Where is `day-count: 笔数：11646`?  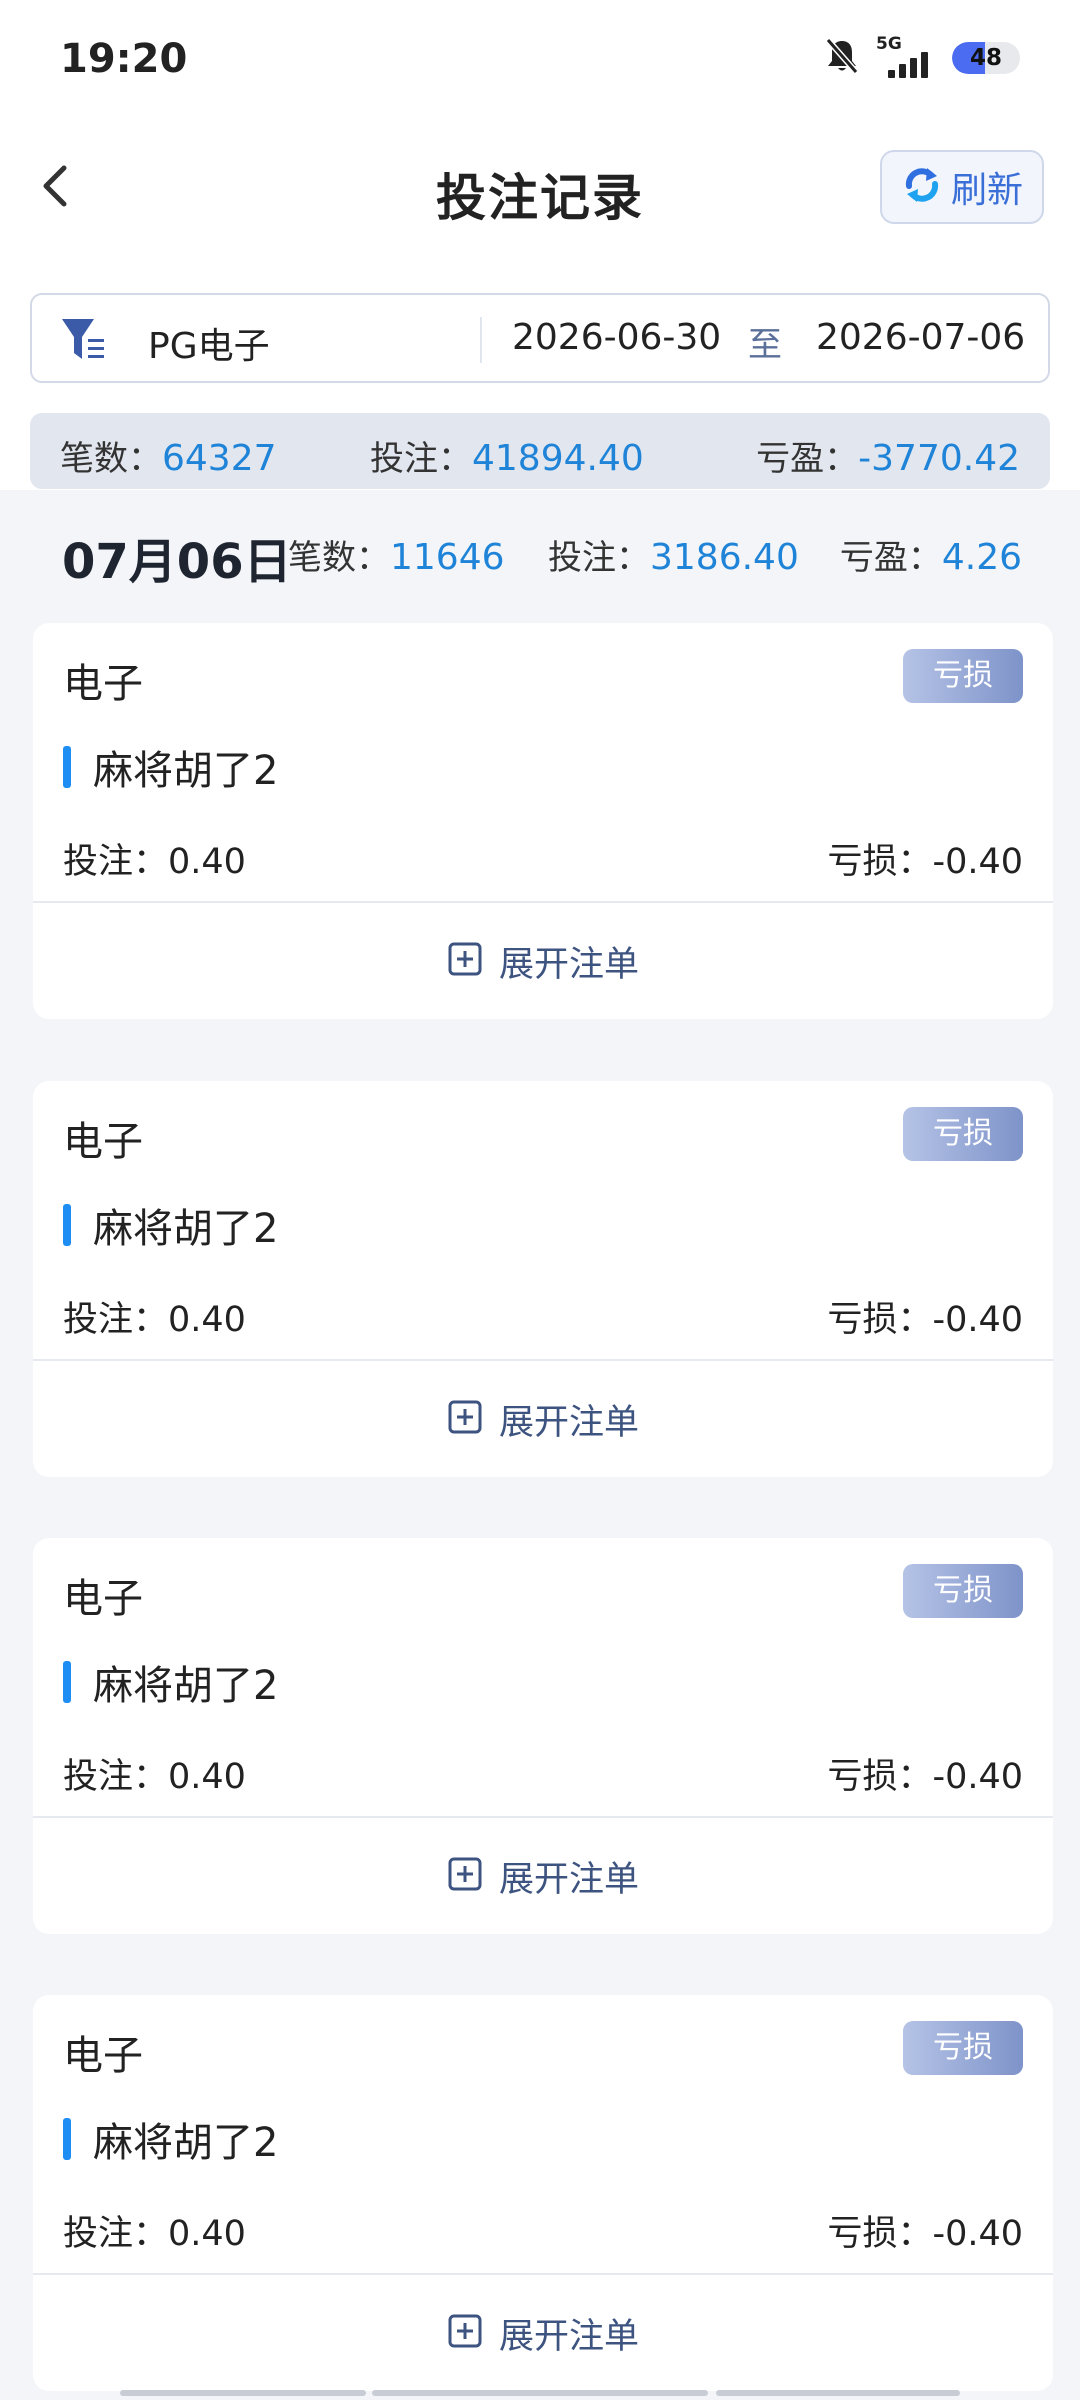
day-count: 笔数：11646 is located at coordinates (396, 557).